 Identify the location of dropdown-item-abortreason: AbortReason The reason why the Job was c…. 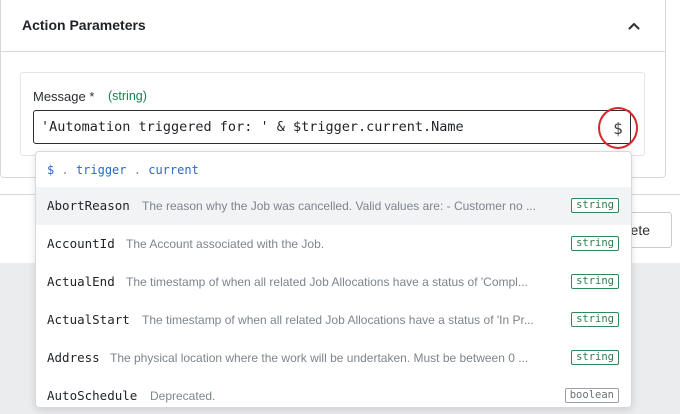
(333, 206).